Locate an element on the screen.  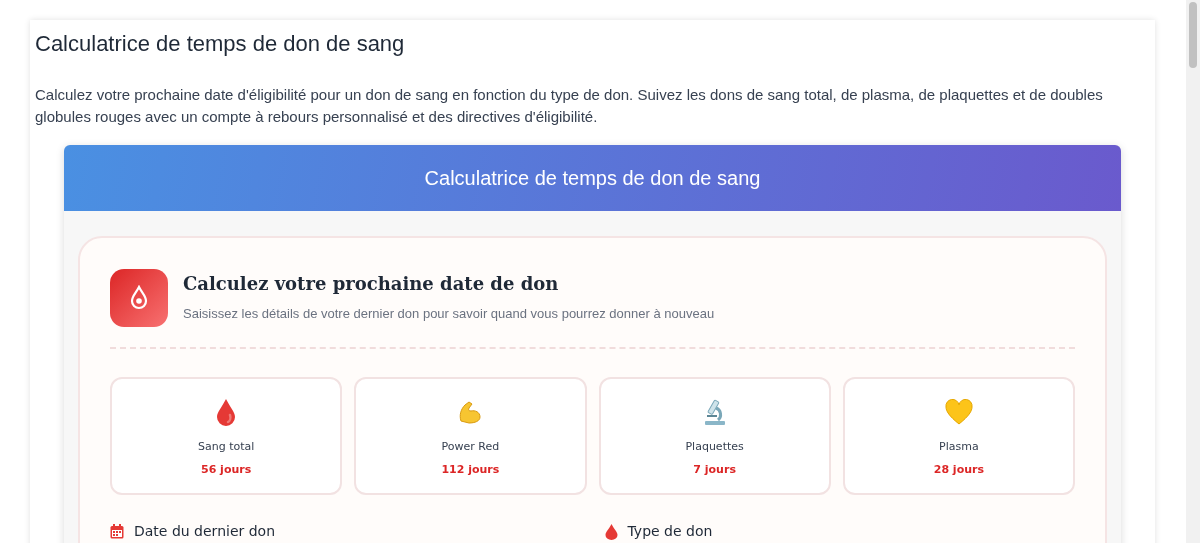
heart-icon is located at coordinates (958, 412).